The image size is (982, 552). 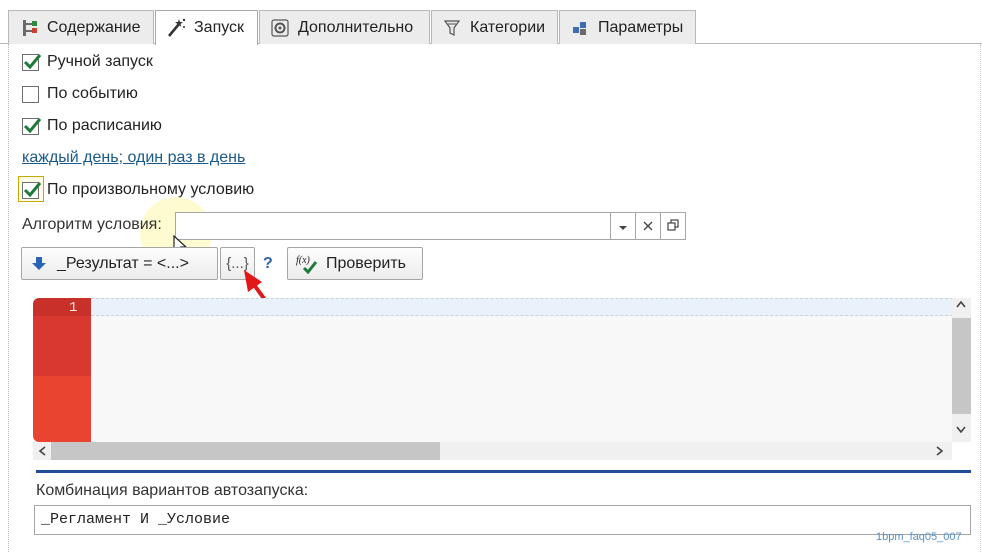 I want to click on manual-launch-row: Ручной запуск, so click(x=87, y=62).